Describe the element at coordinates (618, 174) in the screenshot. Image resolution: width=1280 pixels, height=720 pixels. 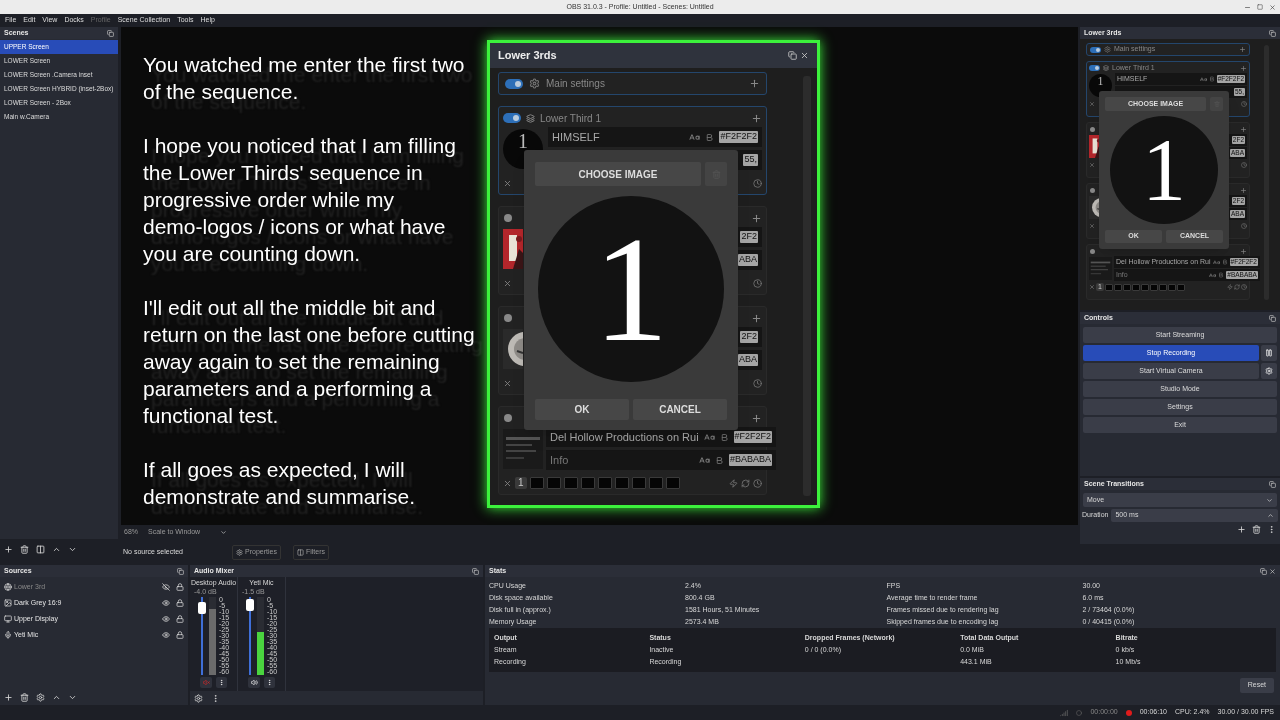
I see `choose-image-button: CHOOSE IMAGE` at that location.